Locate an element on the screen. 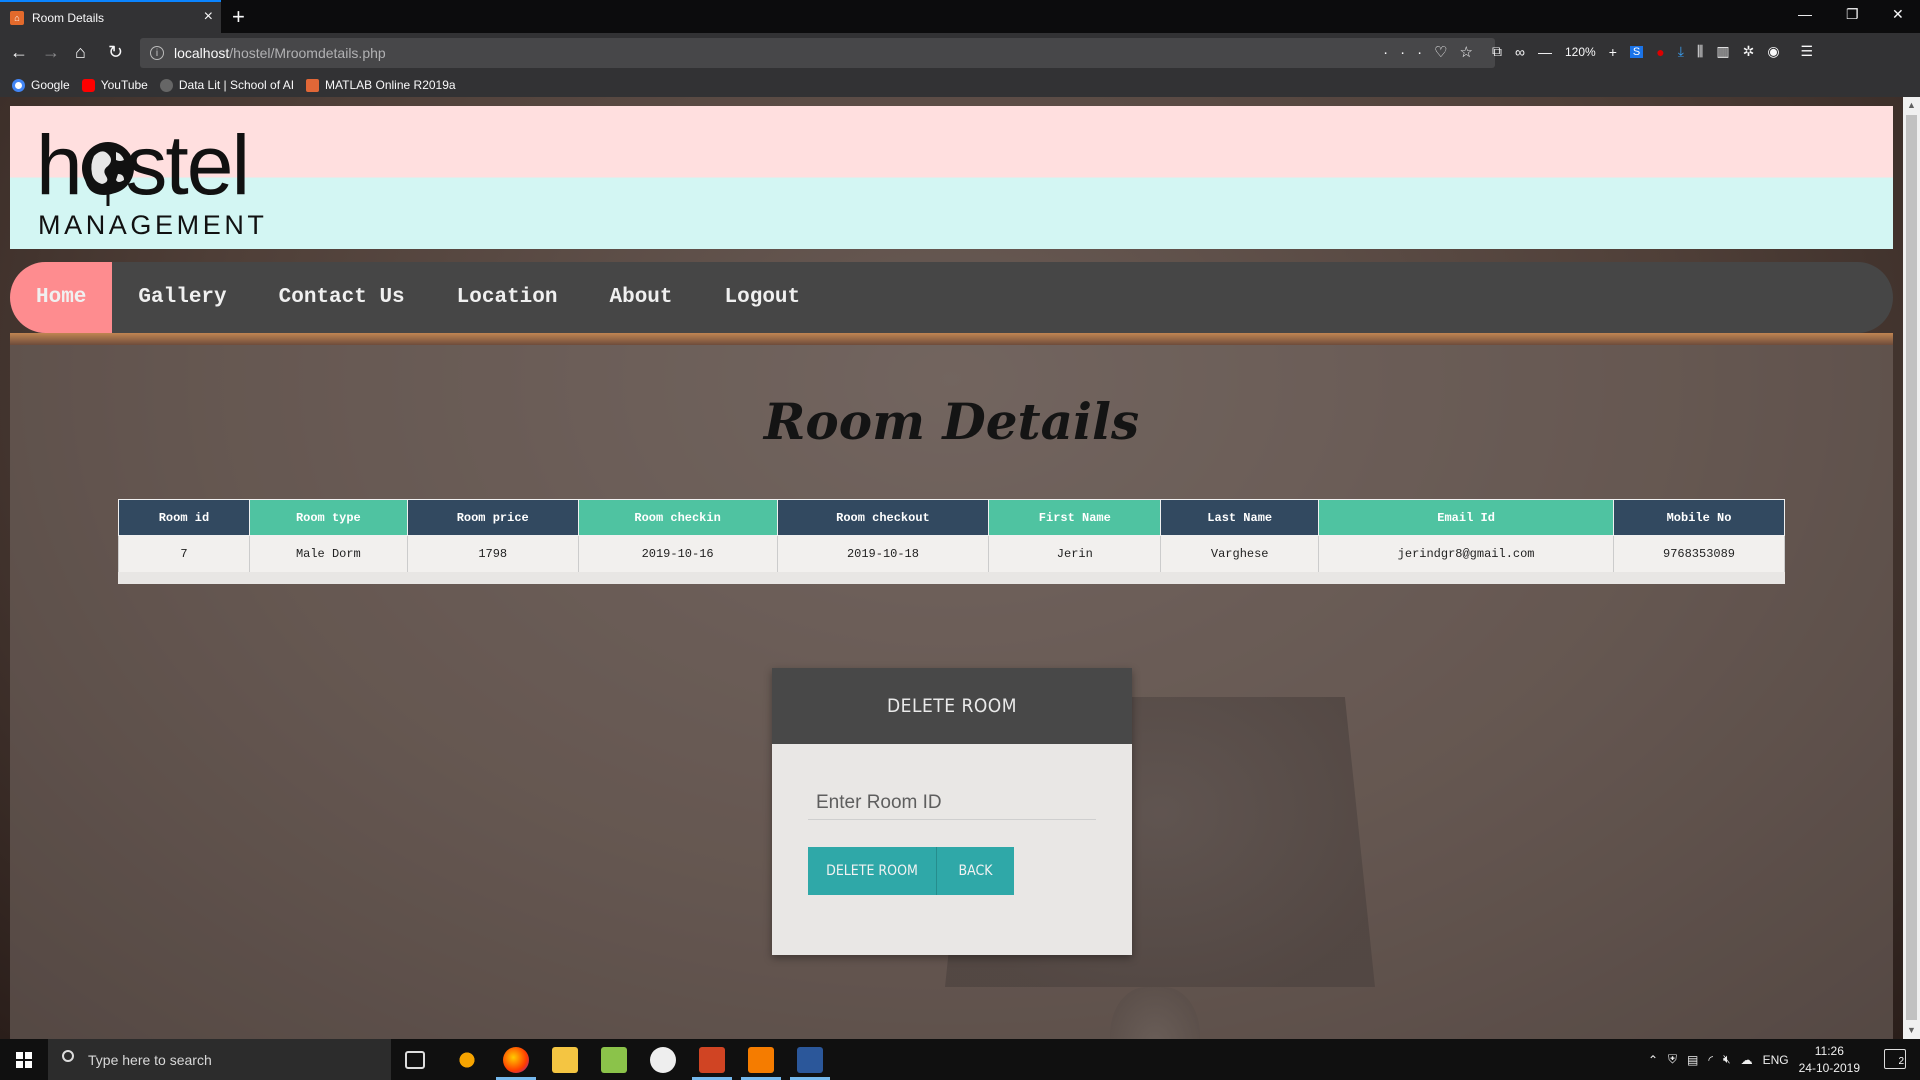 The height and width of the screenshot is (1080, 1920). notification-count: 2 is located at coordinates (1901, 1061).